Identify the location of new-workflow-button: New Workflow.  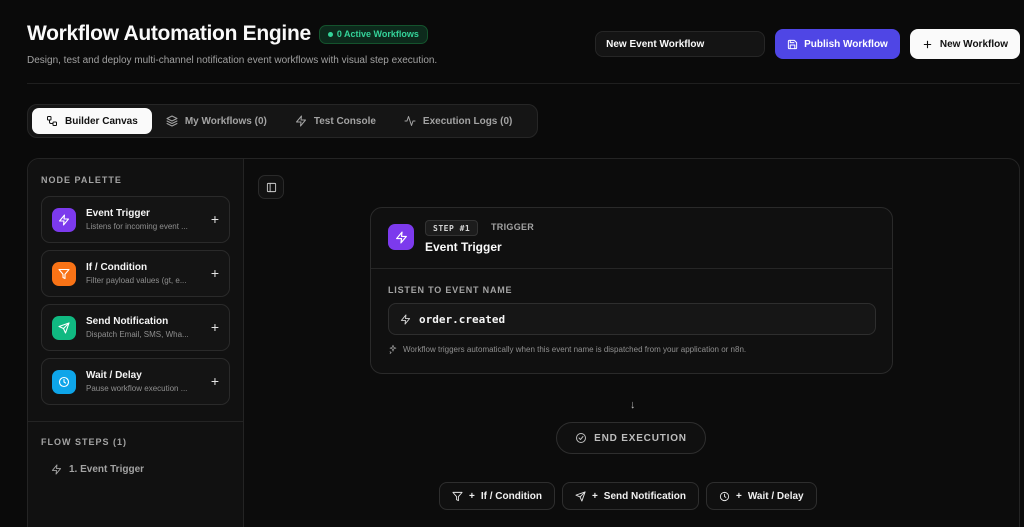
(964, 44).